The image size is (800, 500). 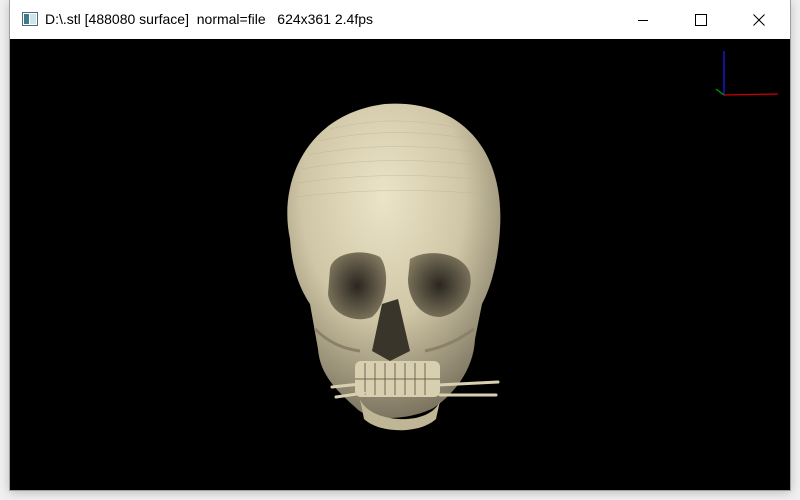 I want to click on minimize-button, so click(x=643, y=19).